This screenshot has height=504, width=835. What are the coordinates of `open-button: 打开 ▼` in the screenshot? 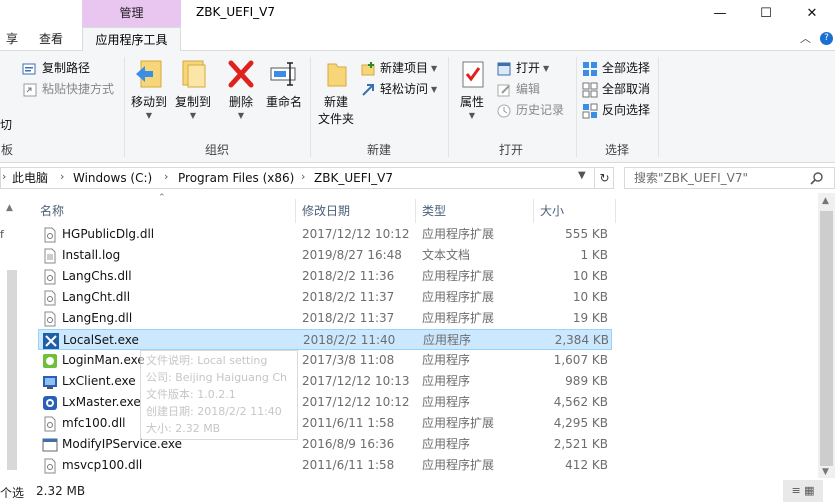 It's located at (536, 68).